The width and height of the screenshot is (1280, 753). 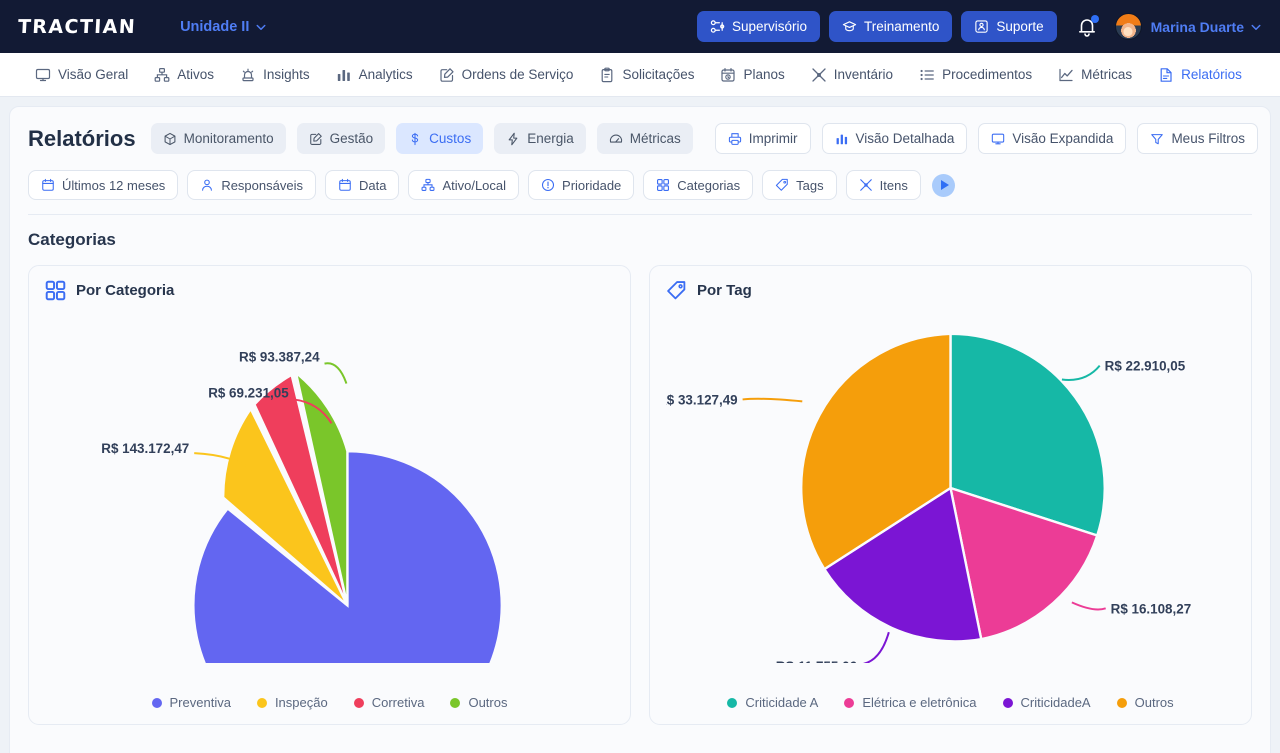 What do you see at coordinates (819, 74) in the screenshot?
I see `tools-icon` at bounding box center [819, 74].